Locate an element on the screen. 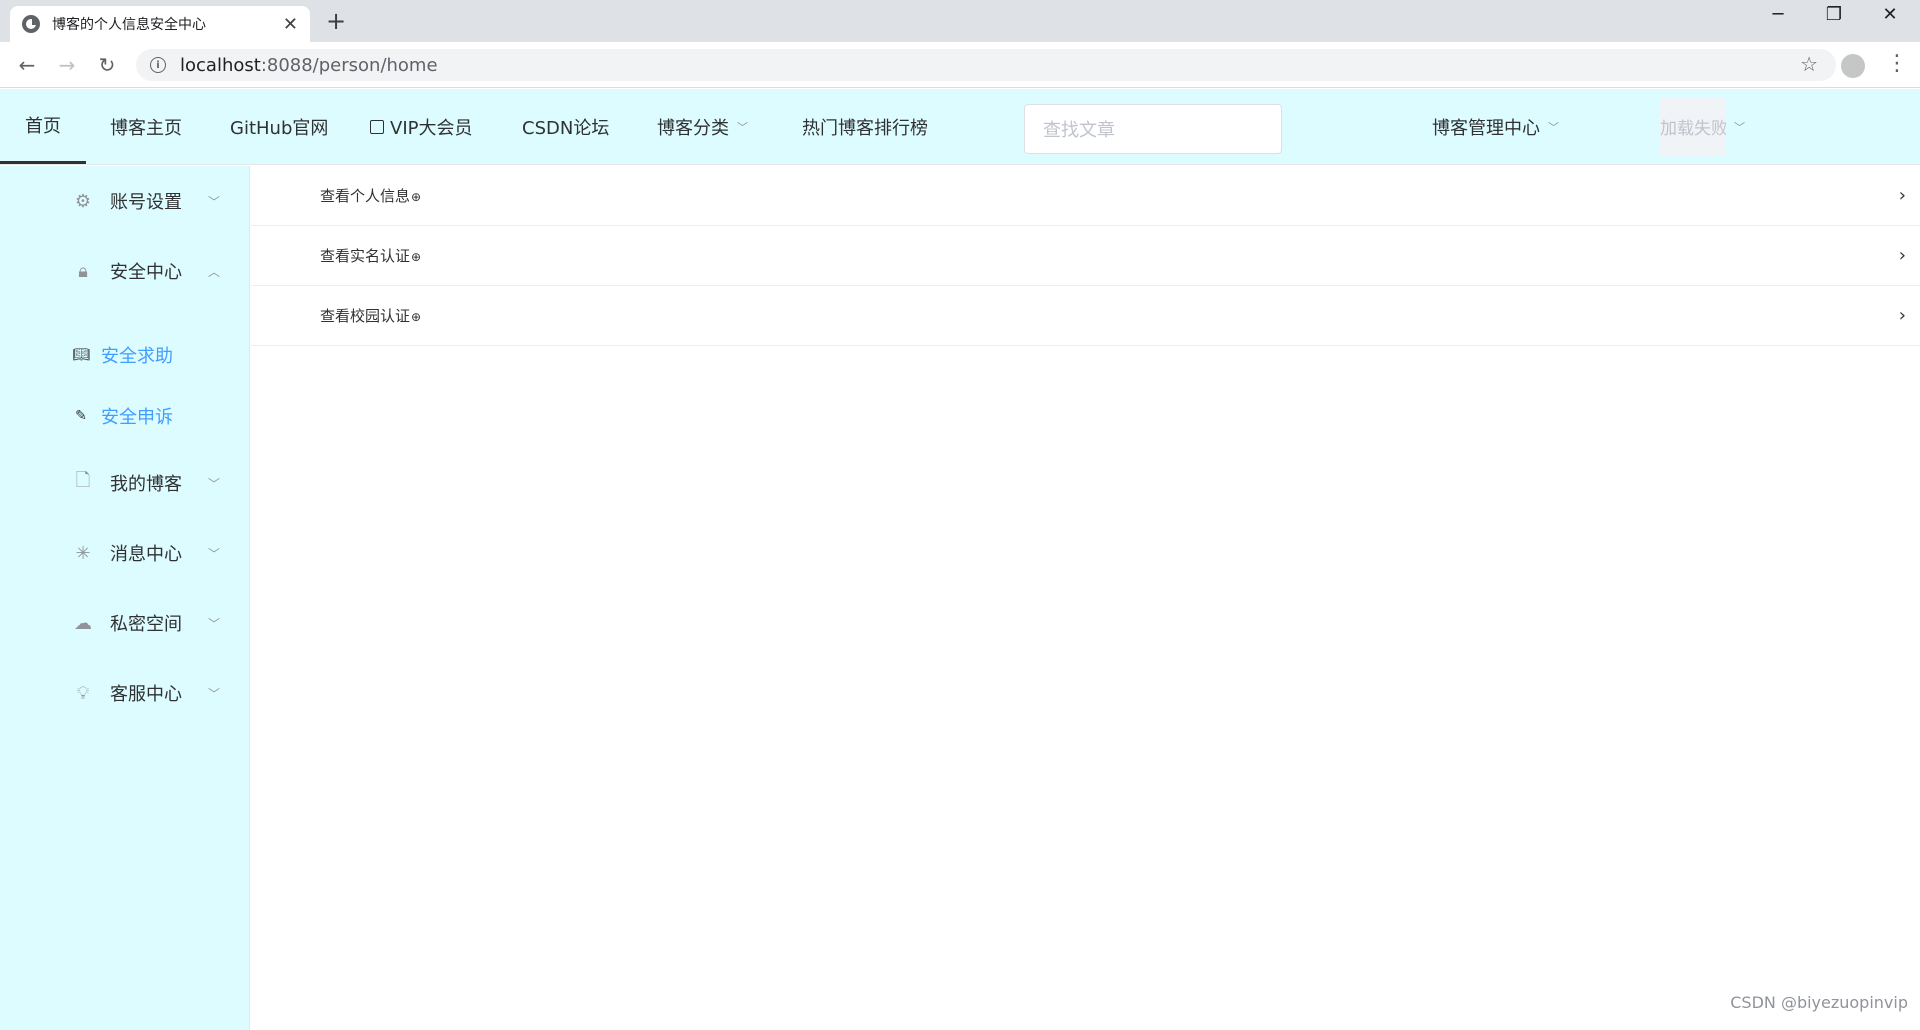 This screenshot has width=1920, height=1030. submenu-security-appeal: ✎ 安全申诉 is located at coordinates (125, 416).